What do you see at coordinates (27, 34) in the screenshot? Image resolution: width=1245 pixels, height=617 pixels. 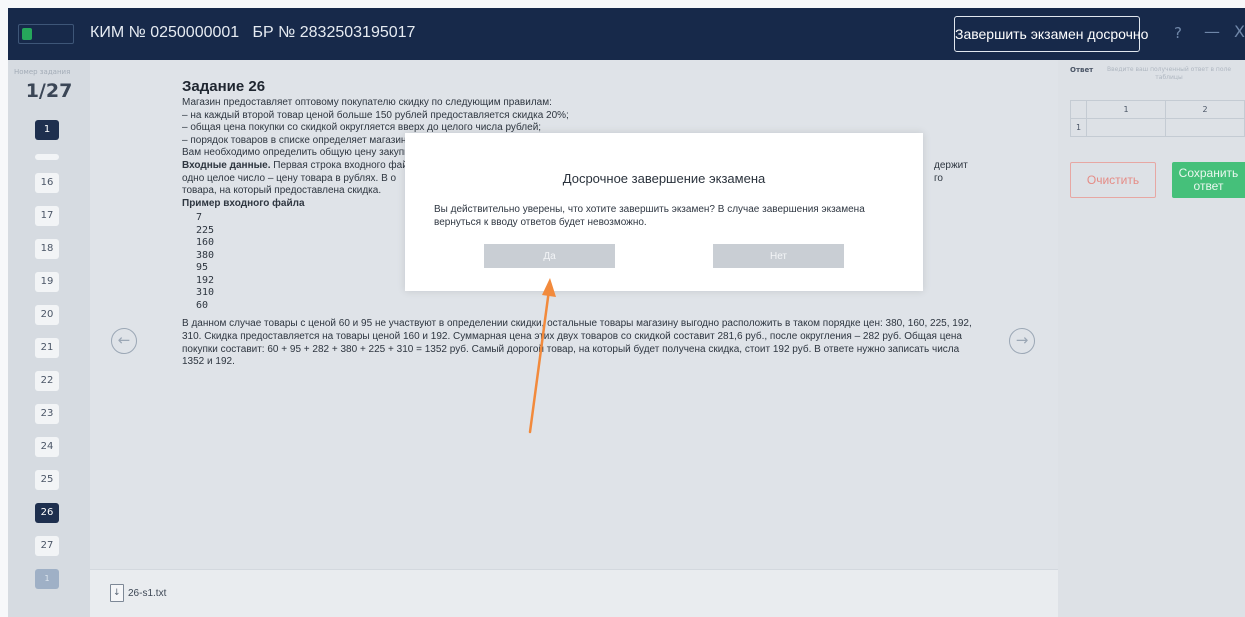 I see `logo-mark-icon` at bounding box center [27, 34].